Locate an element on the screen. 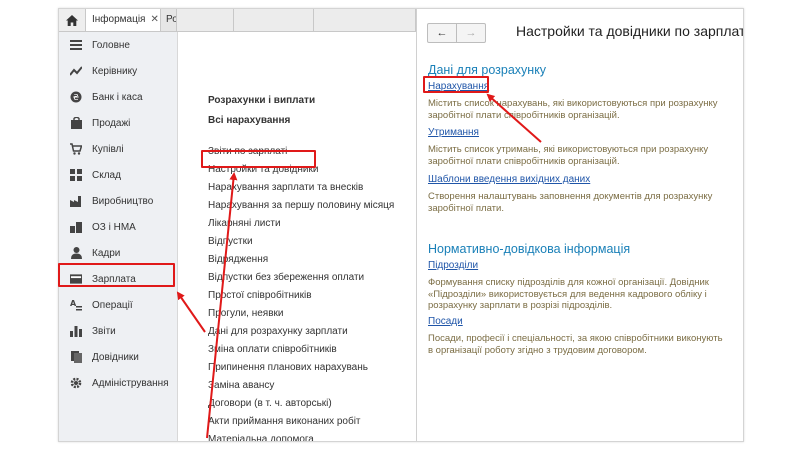  sidebar-item-label: Банк і каса is located at coordinates (117, 97).